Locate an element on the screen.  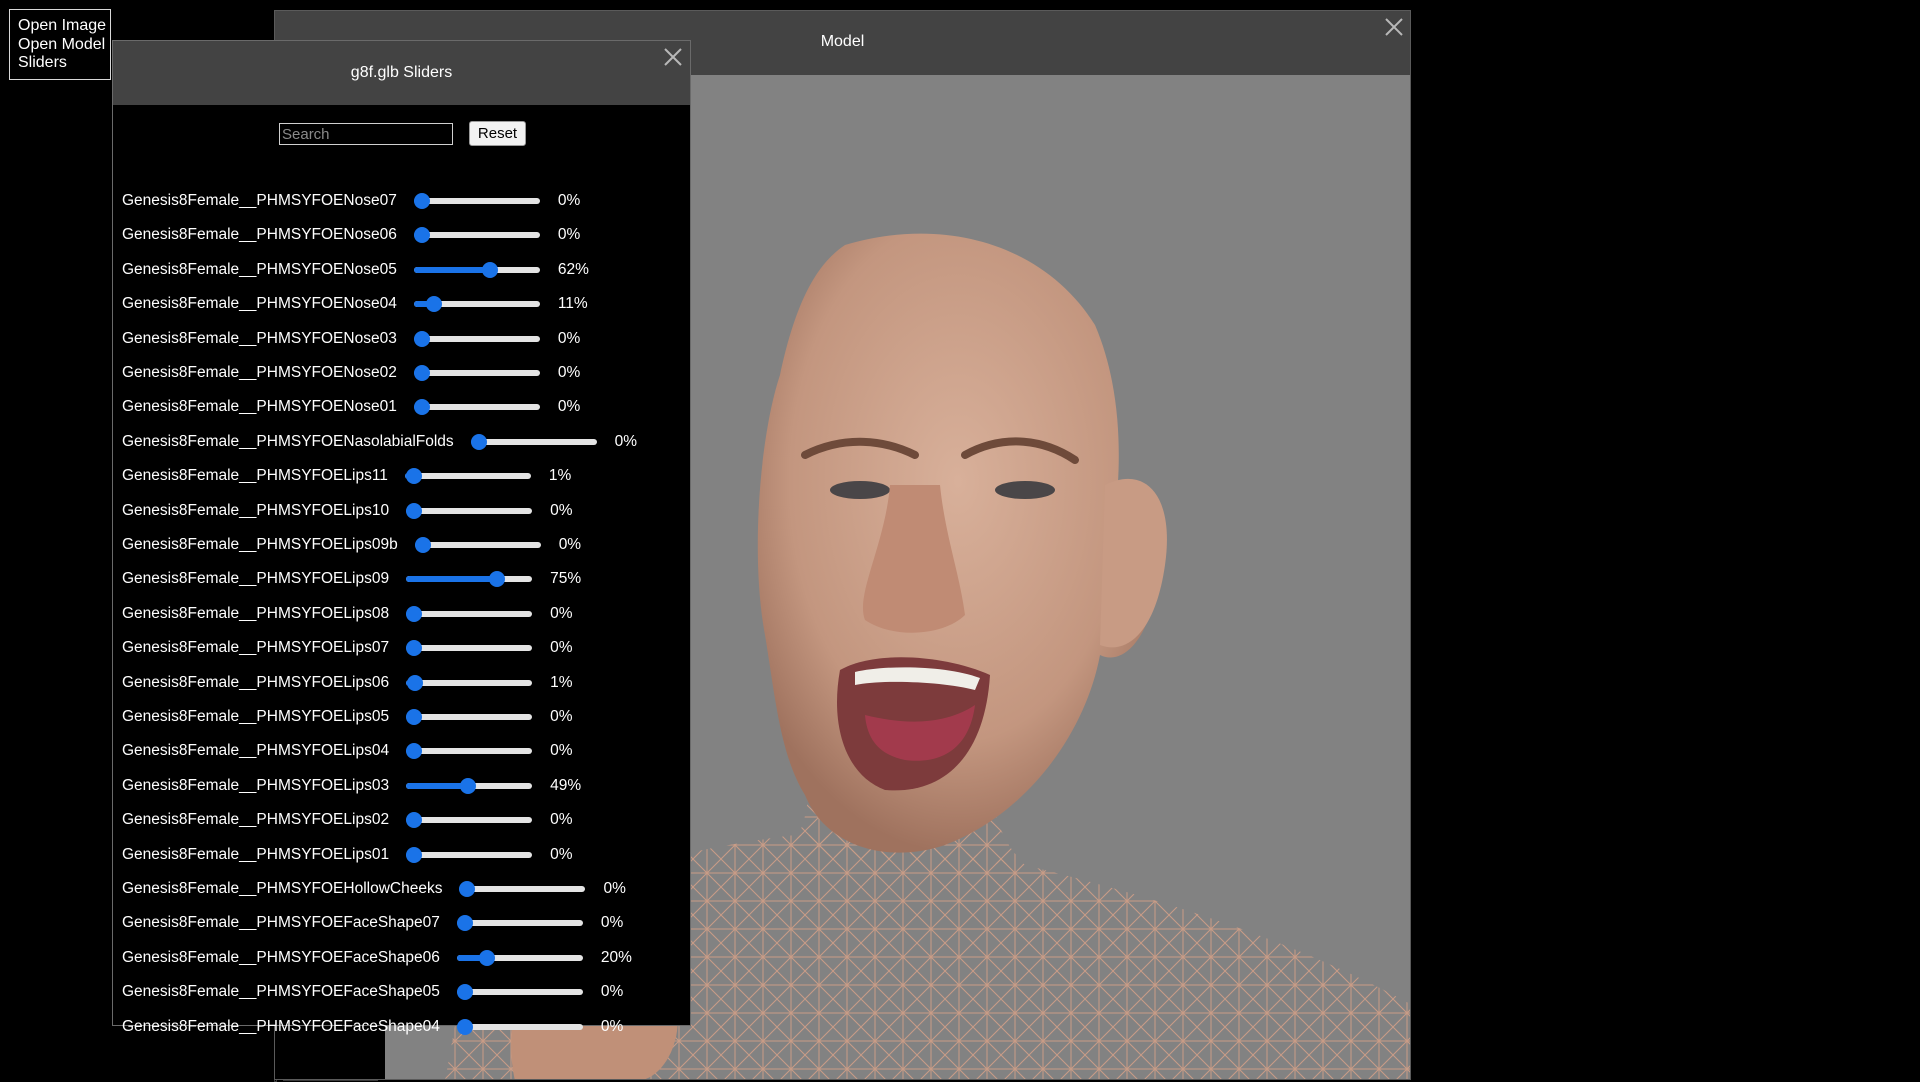
slider-row: Genesis8Female__PHMSYFOENose02 0% is located at coordinates (351, 373).